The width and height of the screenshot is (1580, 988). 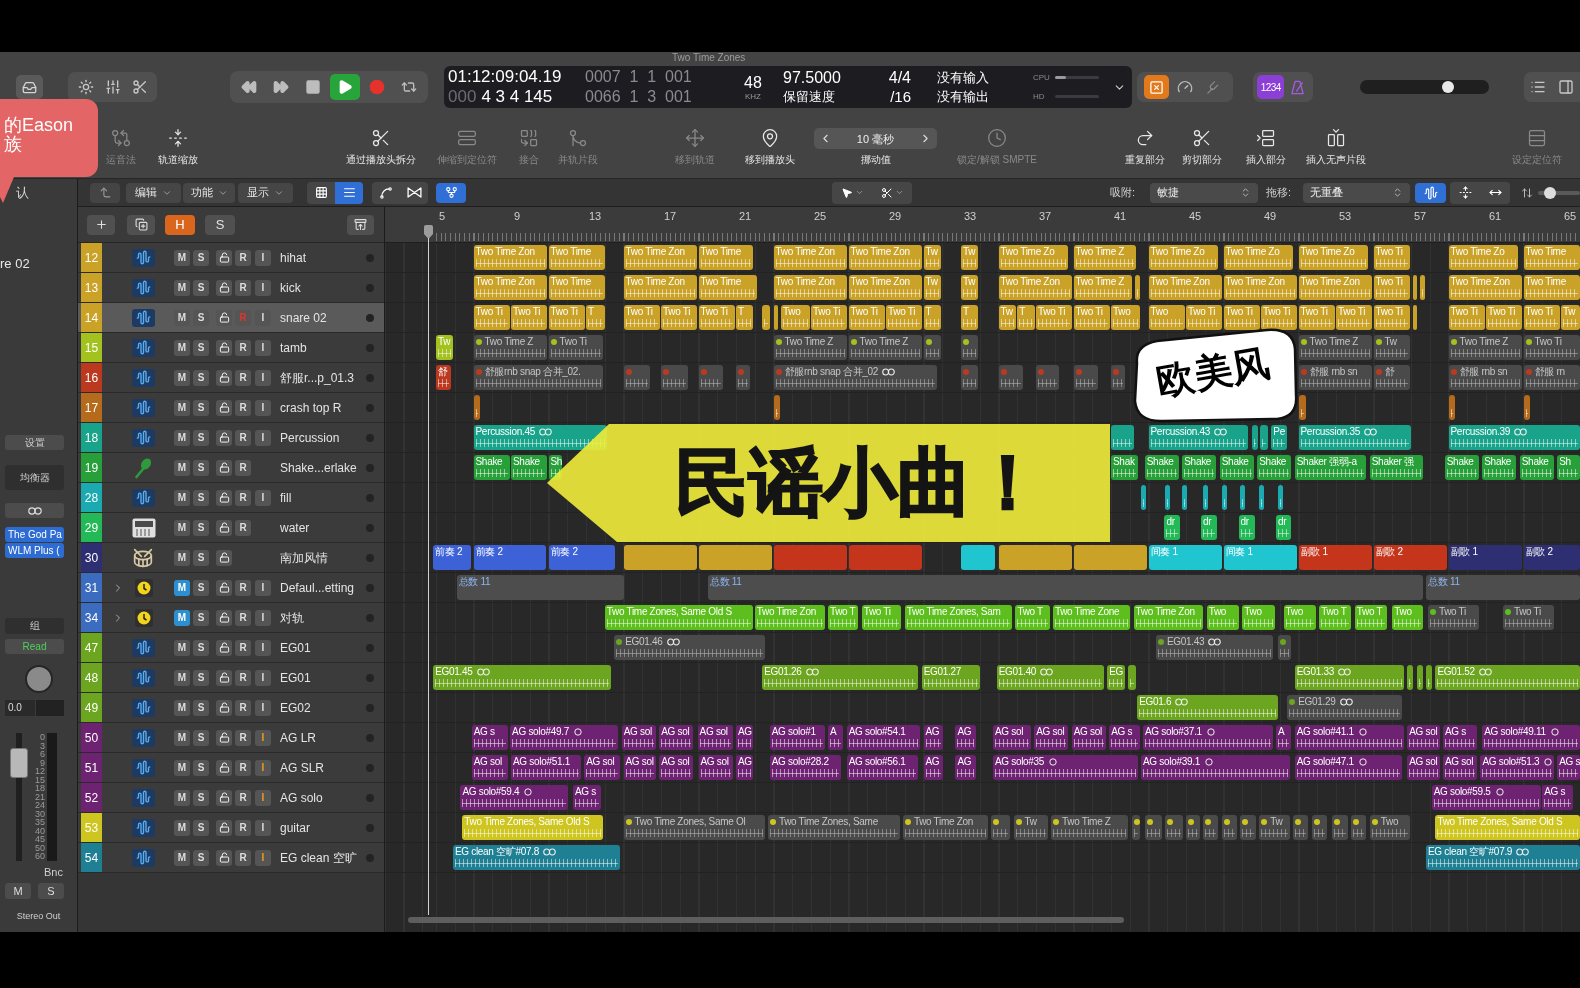 I want to click on region: Two Time Zones, Same, so click(x=833, y=827).